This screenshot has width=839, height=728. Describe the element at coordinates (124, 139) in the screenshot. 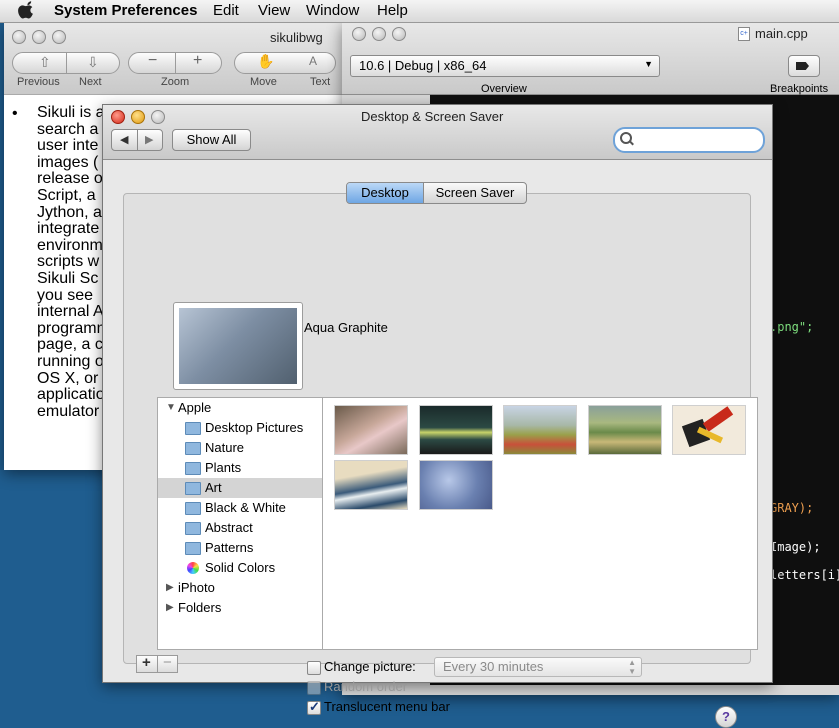

I see `back-arrow-icon: ◀` at that location.